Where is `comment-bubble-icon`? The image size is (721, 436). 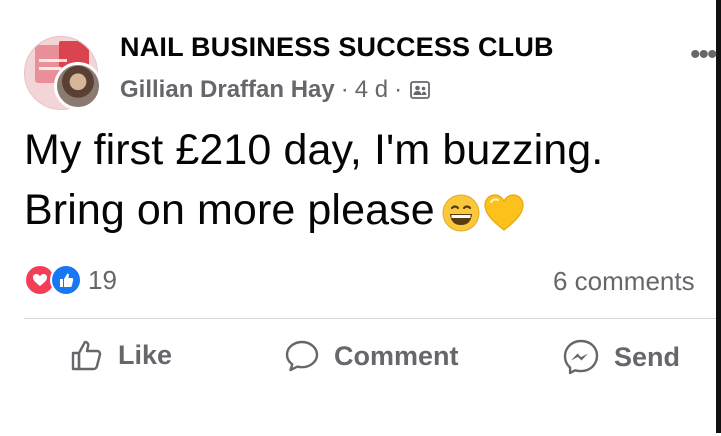 comment-bubble-icon is located at coordinates (302, 356).